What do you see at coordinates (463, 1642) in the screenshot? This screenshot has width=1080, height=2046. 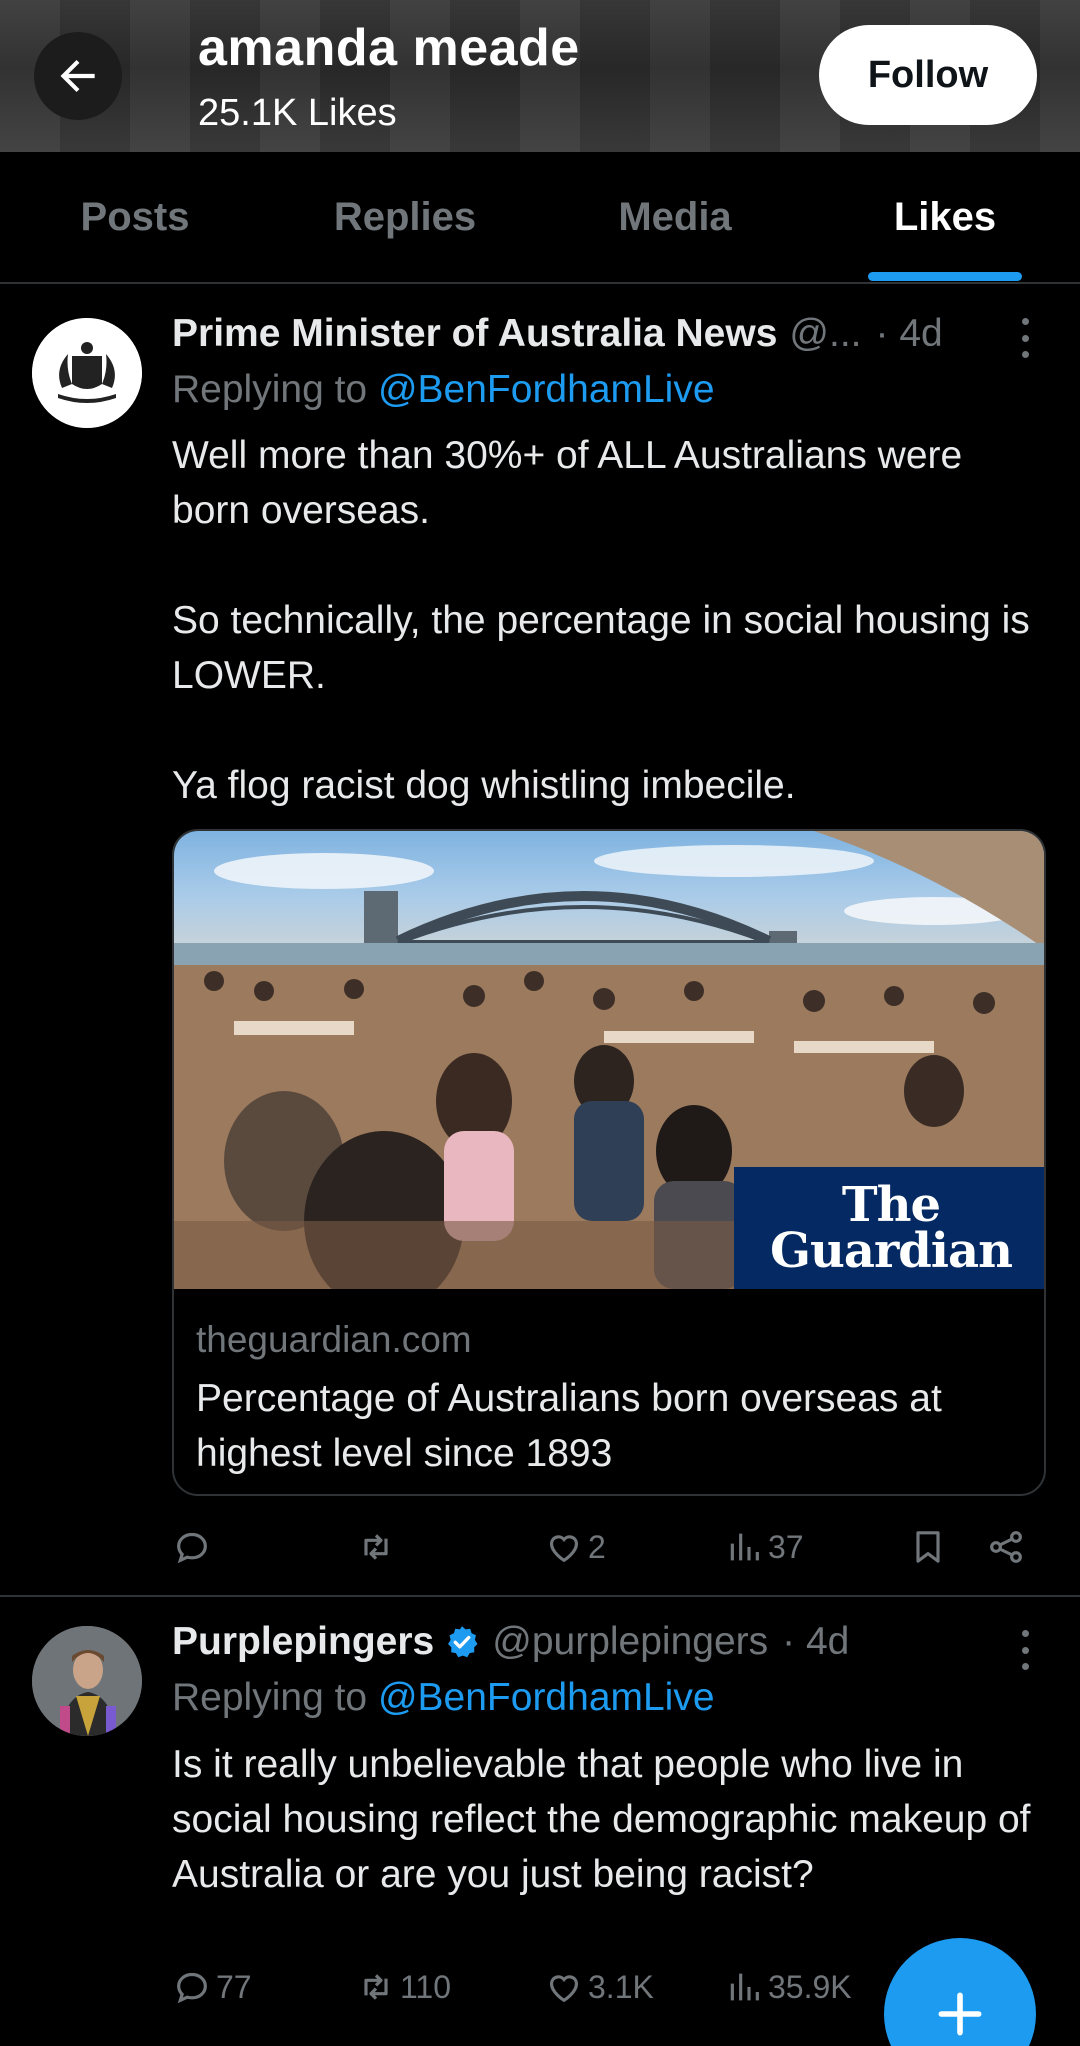 I see `verified-icon` at bounding box center [463, 1642].